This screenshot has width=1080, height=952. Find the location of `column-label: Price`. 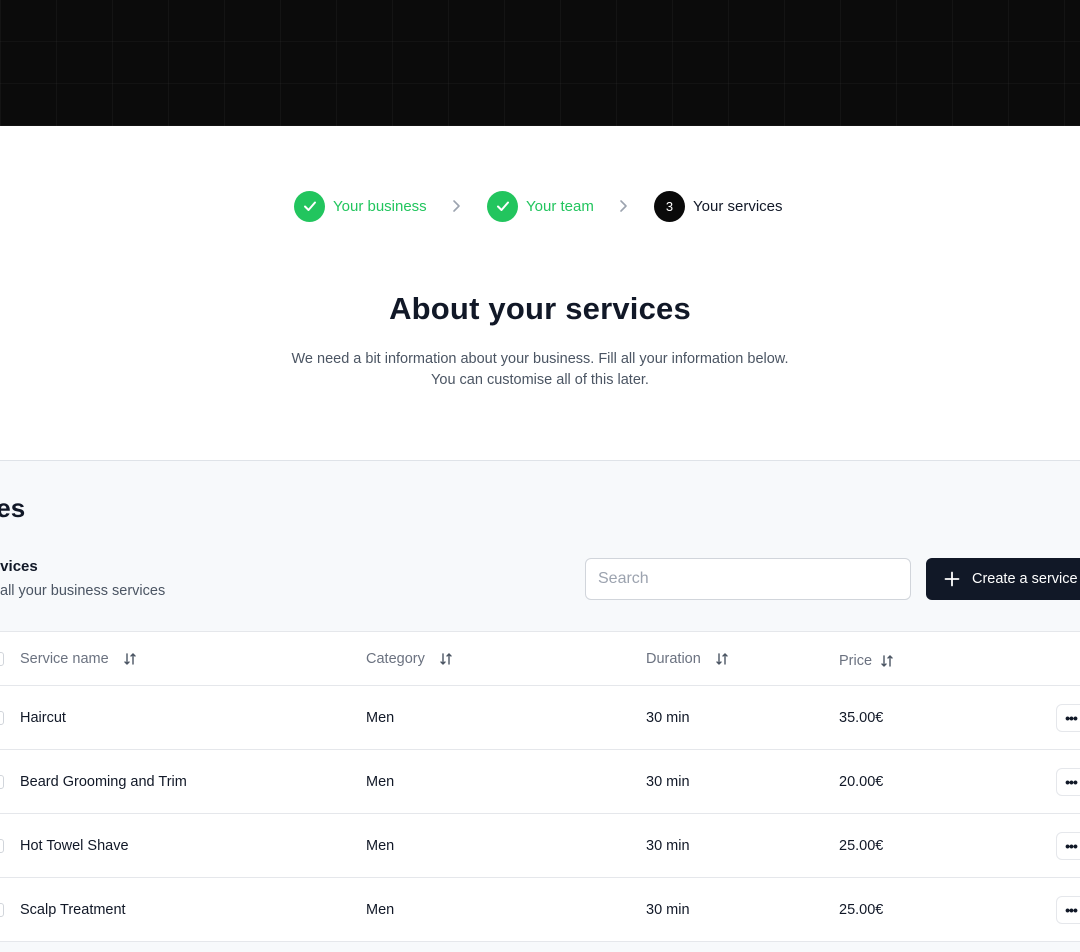

column-label: Price is located at coordinates (856, 661).